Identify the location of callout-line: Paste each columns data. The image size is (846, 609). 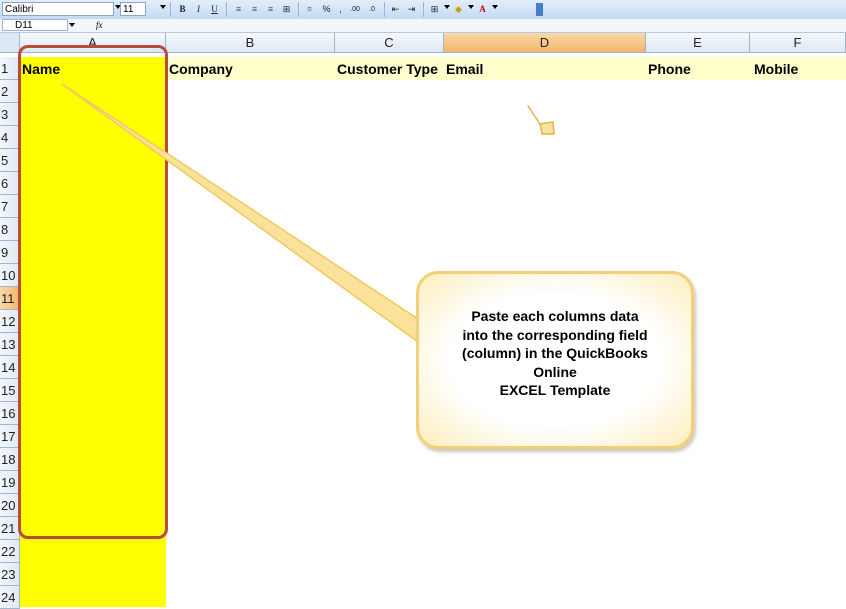
(555, 316).